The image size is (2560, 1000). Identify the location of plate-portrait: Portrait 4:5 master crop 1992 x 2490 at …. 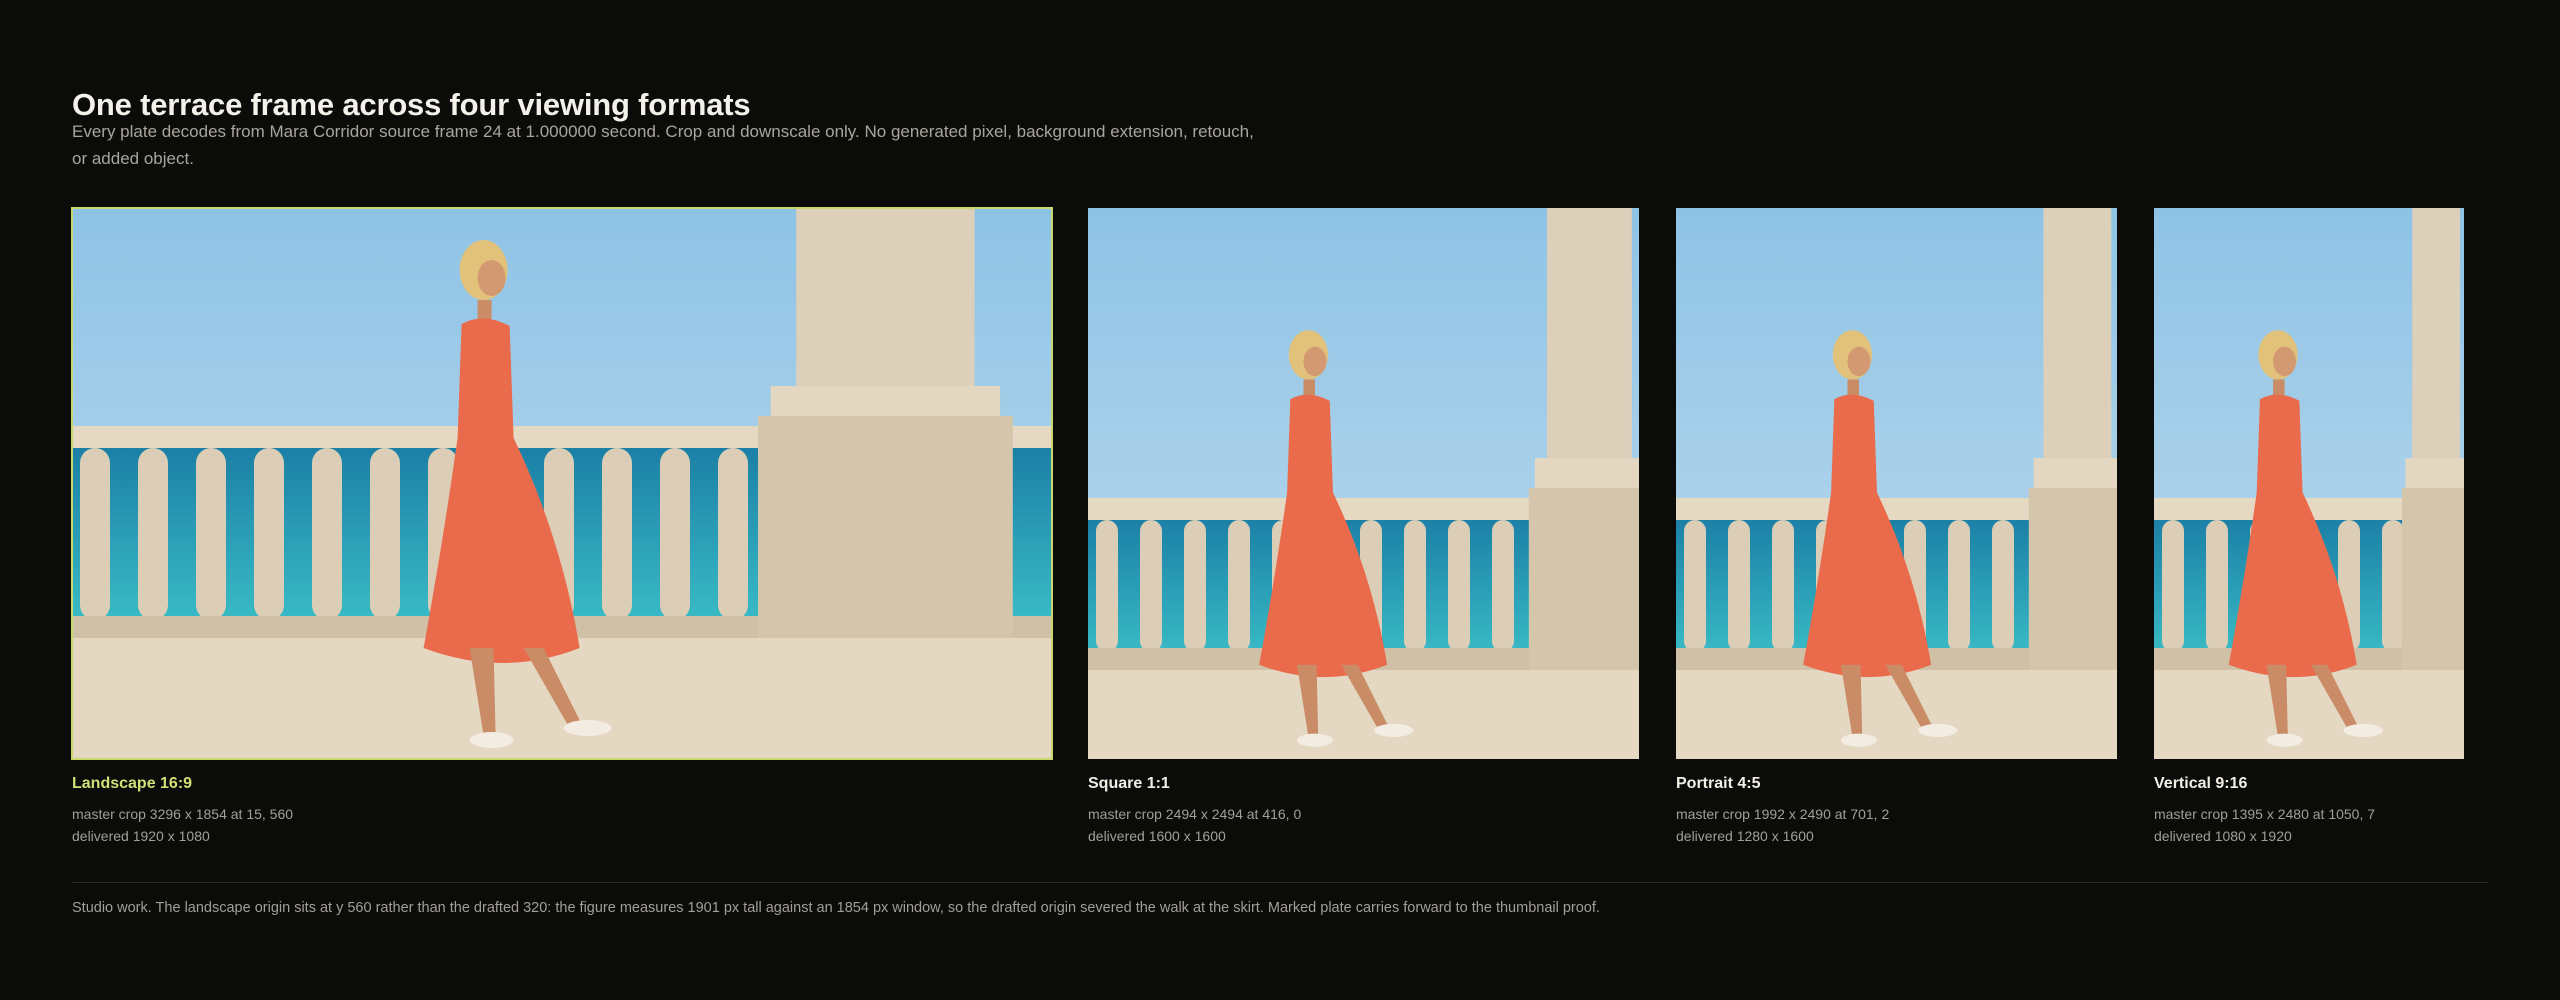
(1896, 527).